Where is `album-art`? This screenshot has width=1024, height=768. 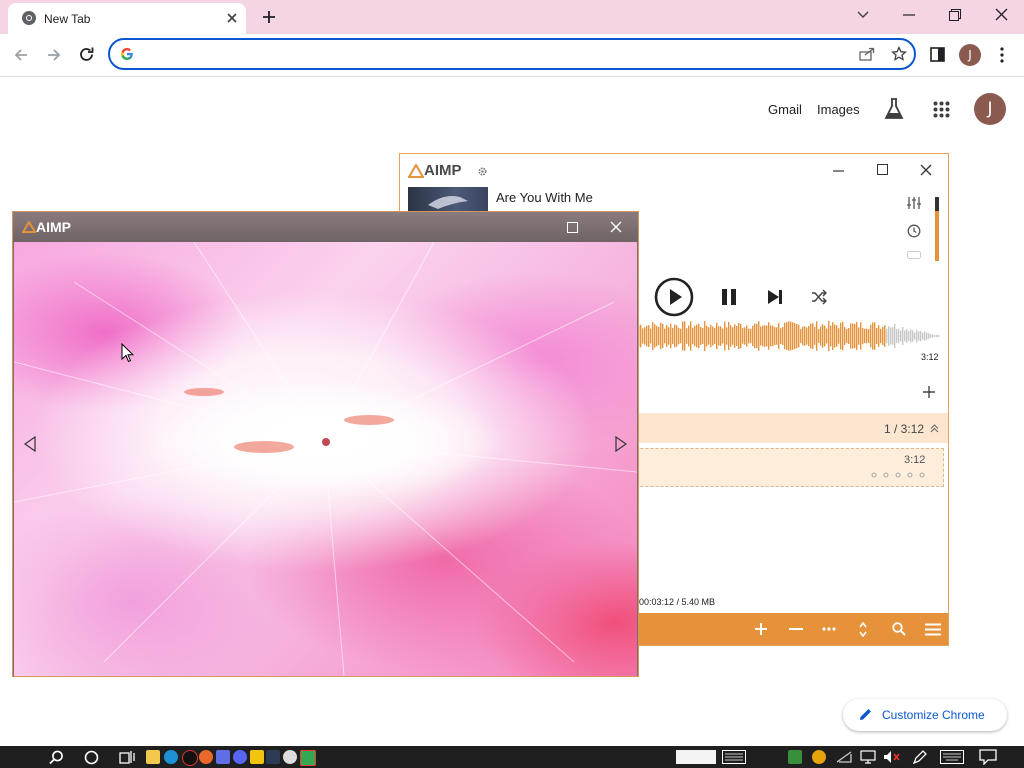
album-art is located at coordinates (448, 199).